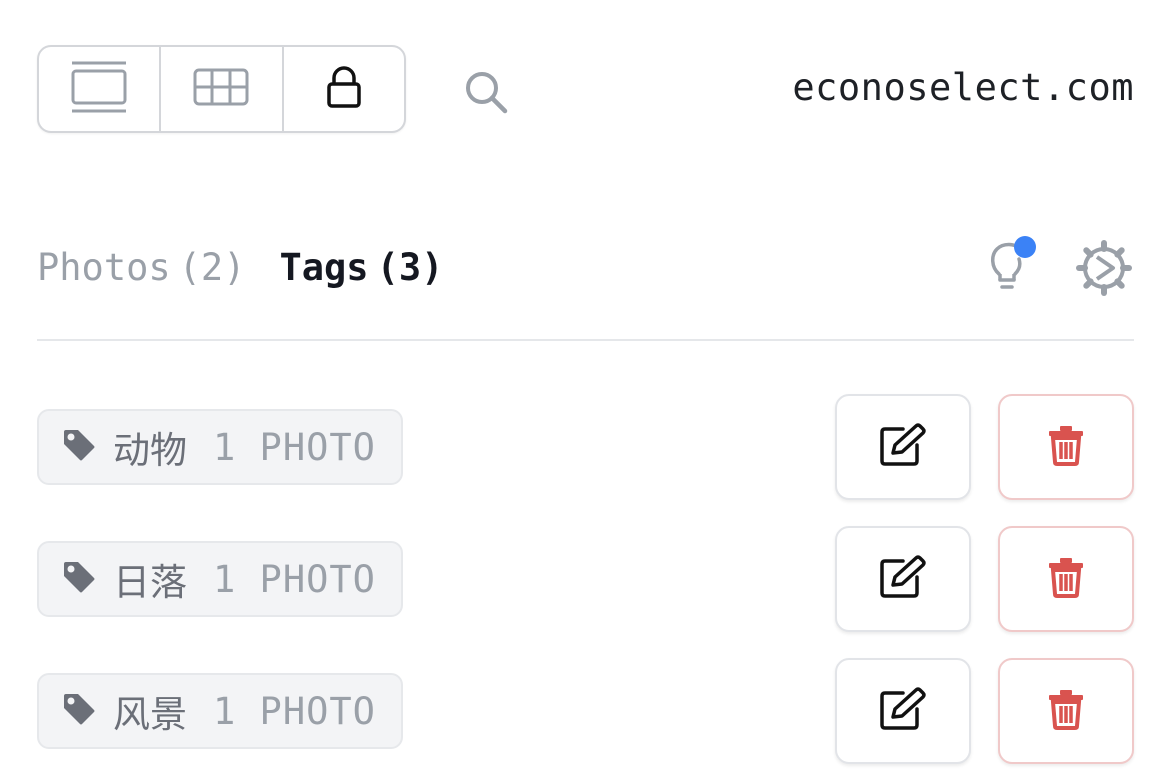 This screenshot has height=784, width=1170. What do you see at coordinates (963, 88) in the screenshot?
I see `site-name: econoselect.com` at bounding box center [963, 88].